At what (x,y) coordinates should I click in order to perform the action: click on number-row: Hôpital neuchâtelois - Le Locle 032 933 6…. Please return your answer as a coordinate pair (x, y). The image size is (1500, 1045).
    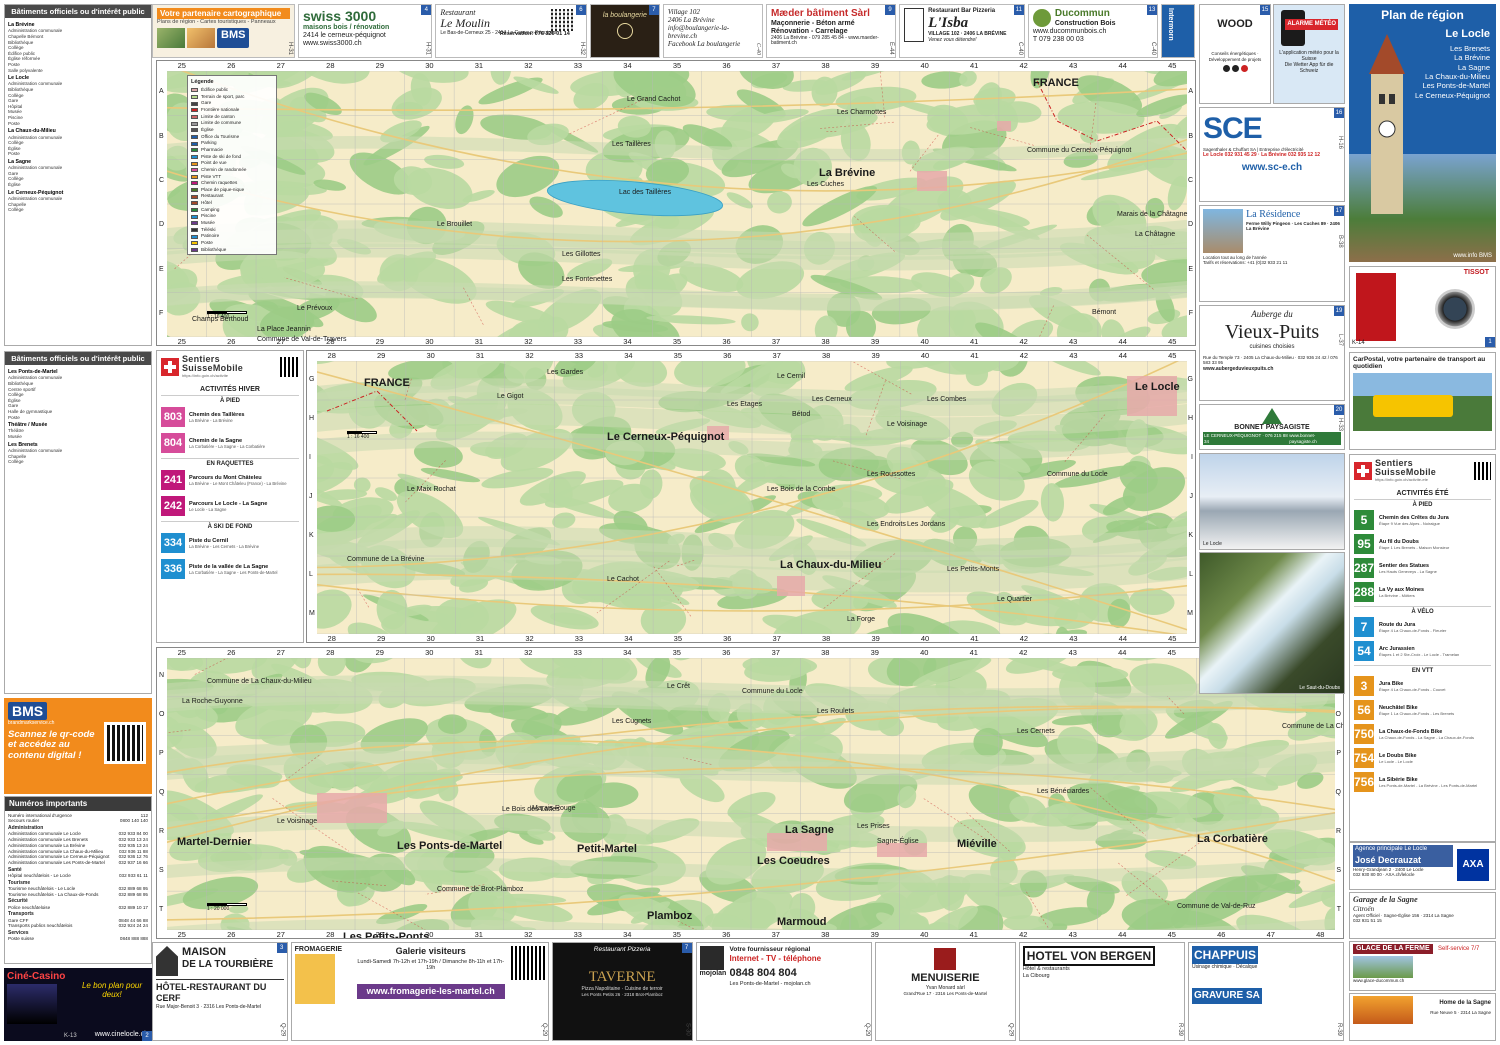
    Looking at the image, I should click on (78, 876).